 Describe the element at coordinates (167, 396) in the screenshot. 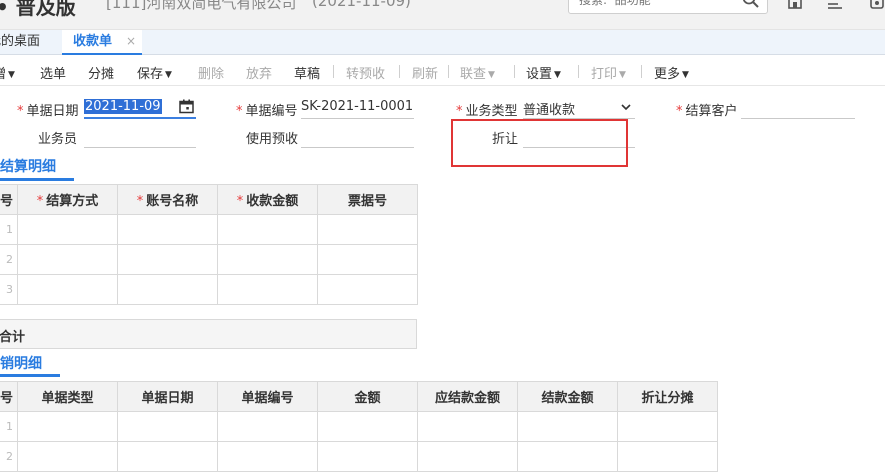

I see `column-header-doc-date: 单据日期` at that location.